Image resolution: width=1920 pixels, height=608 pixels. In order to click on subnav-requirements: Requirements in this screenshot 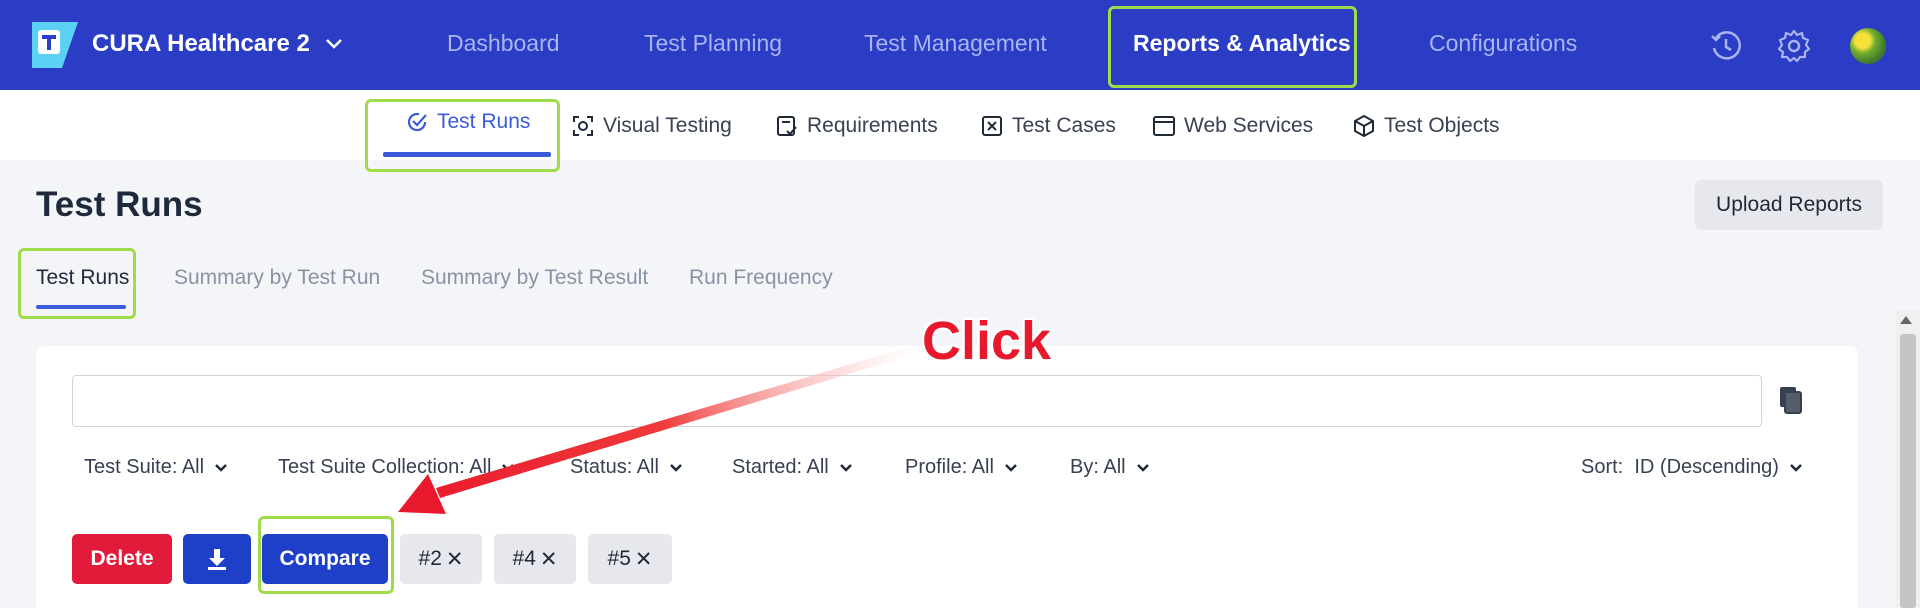, I will do `click(856, 126)`.